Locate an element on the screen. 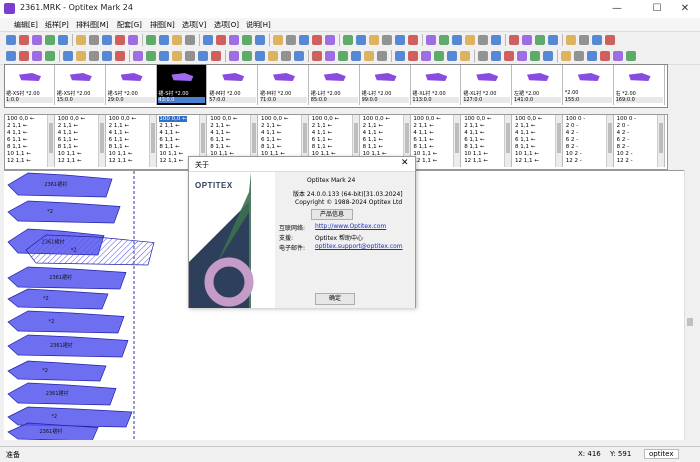 This screenshot has height=462, width=700. vertical-scroll-thumb is located at coordinates (690, 322).